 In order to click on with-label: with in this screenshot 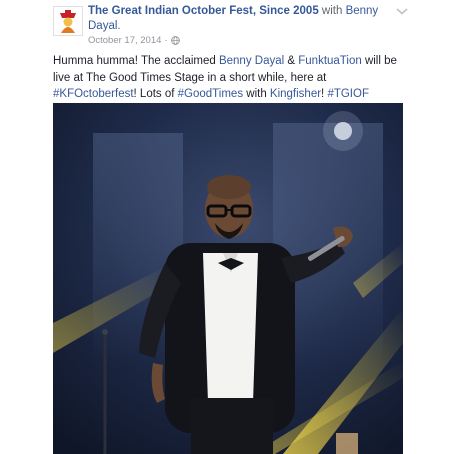, I will do `click(332, 11)`.